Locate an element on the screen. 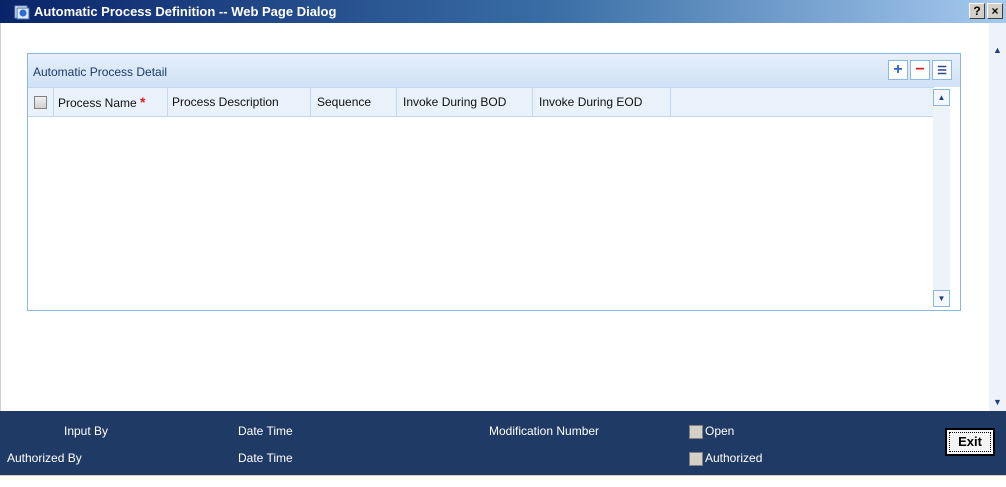  delete-row-button: − is located at coordinates (920, 70).